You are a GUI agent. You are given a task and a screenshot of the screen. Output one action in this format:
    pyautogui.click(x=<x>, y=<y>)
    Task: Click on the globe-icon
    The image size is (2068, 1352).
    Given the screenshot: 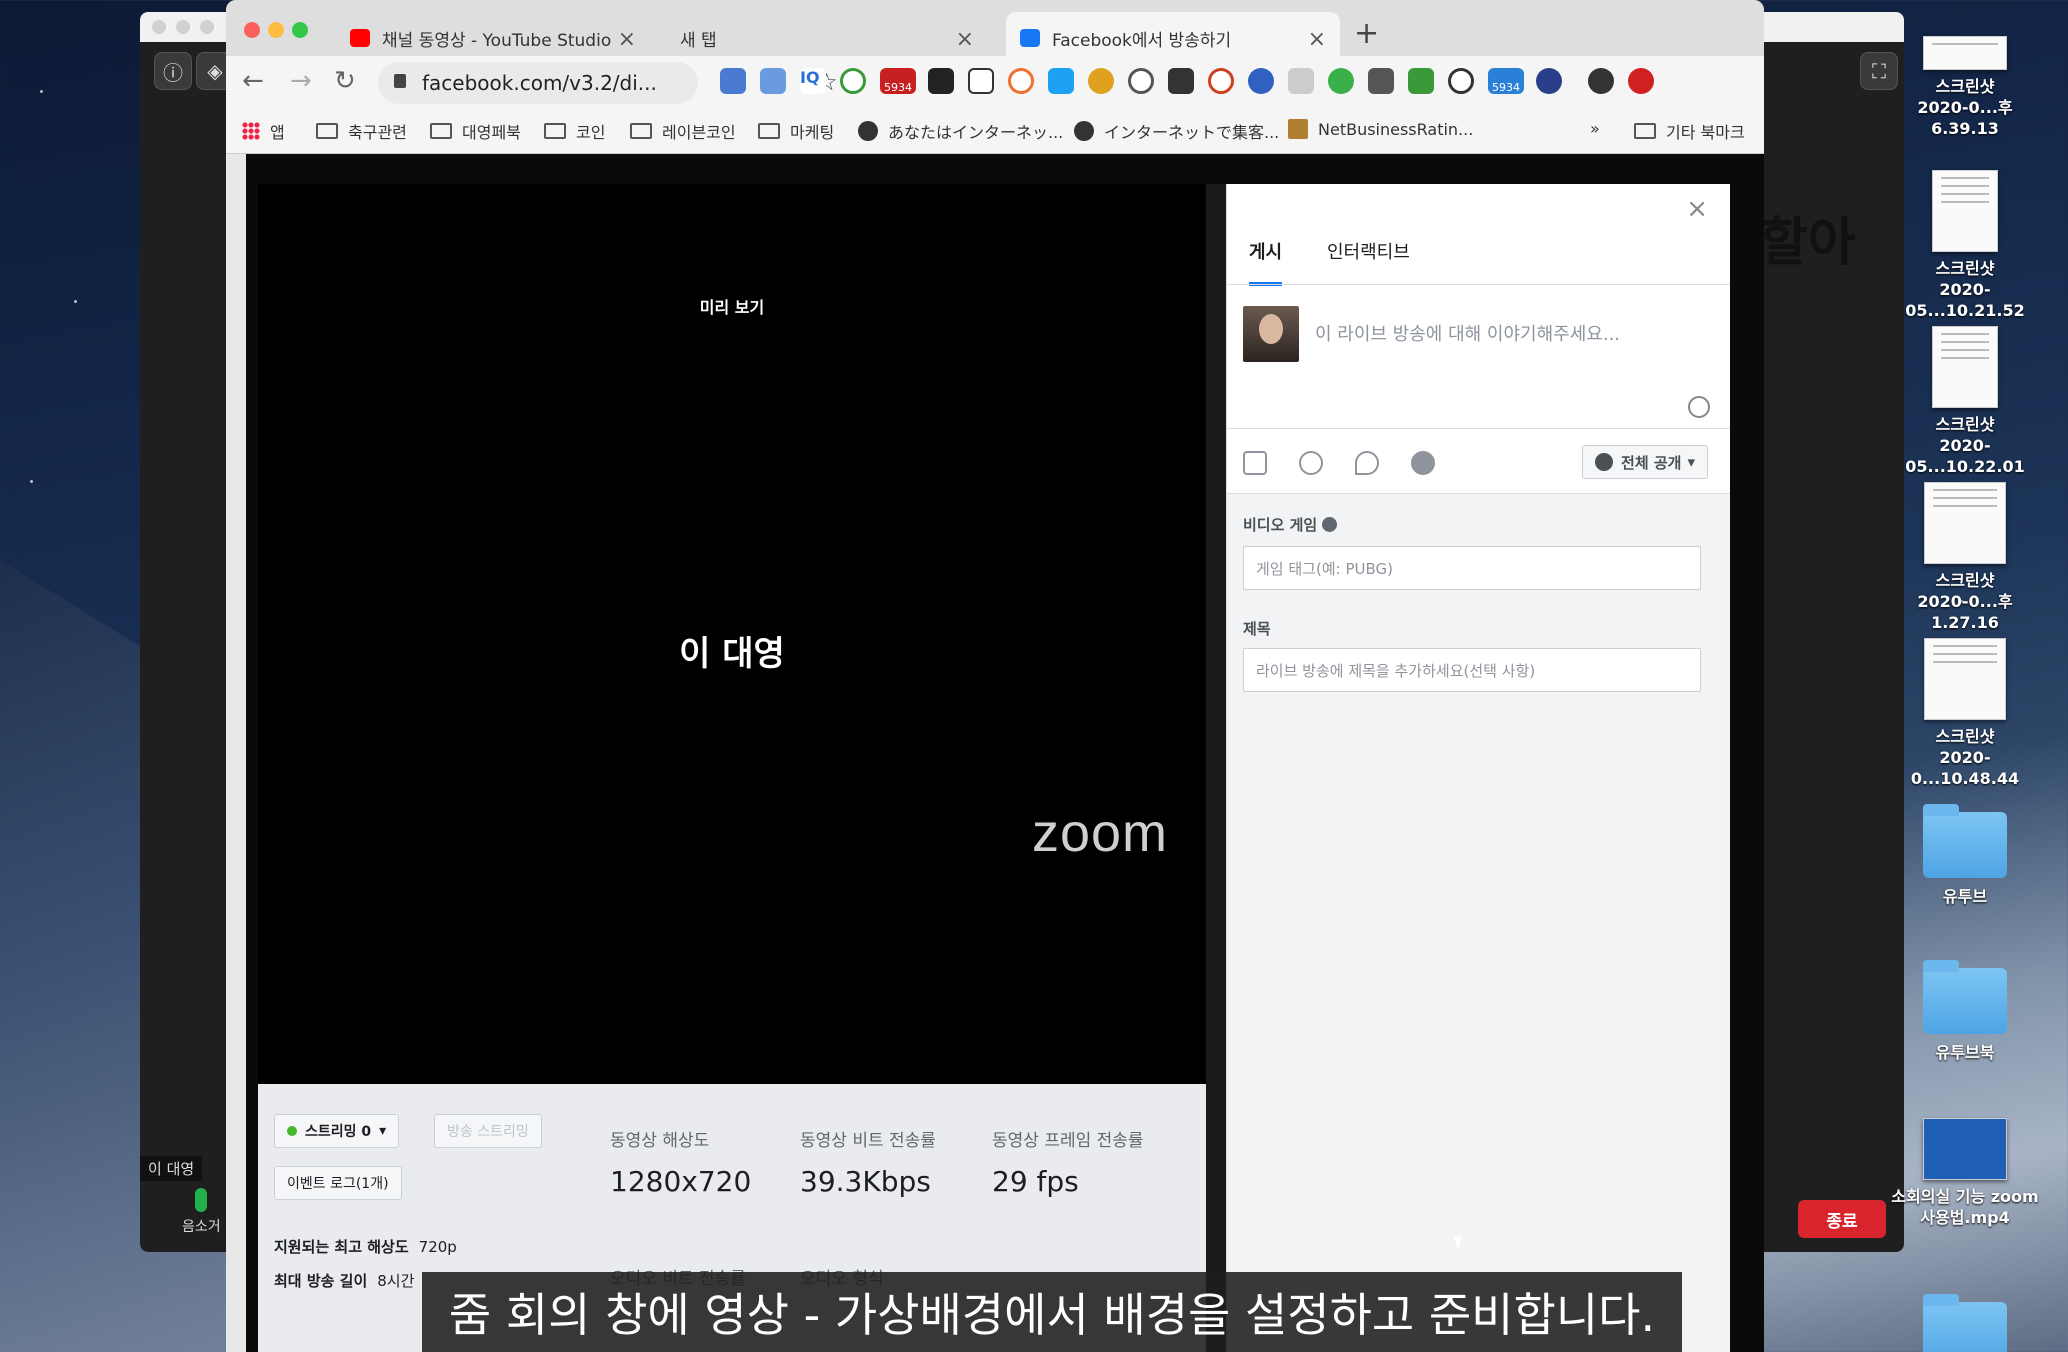 What is the action you would take?
    pyautogui.click(x=1084, y=131)
    